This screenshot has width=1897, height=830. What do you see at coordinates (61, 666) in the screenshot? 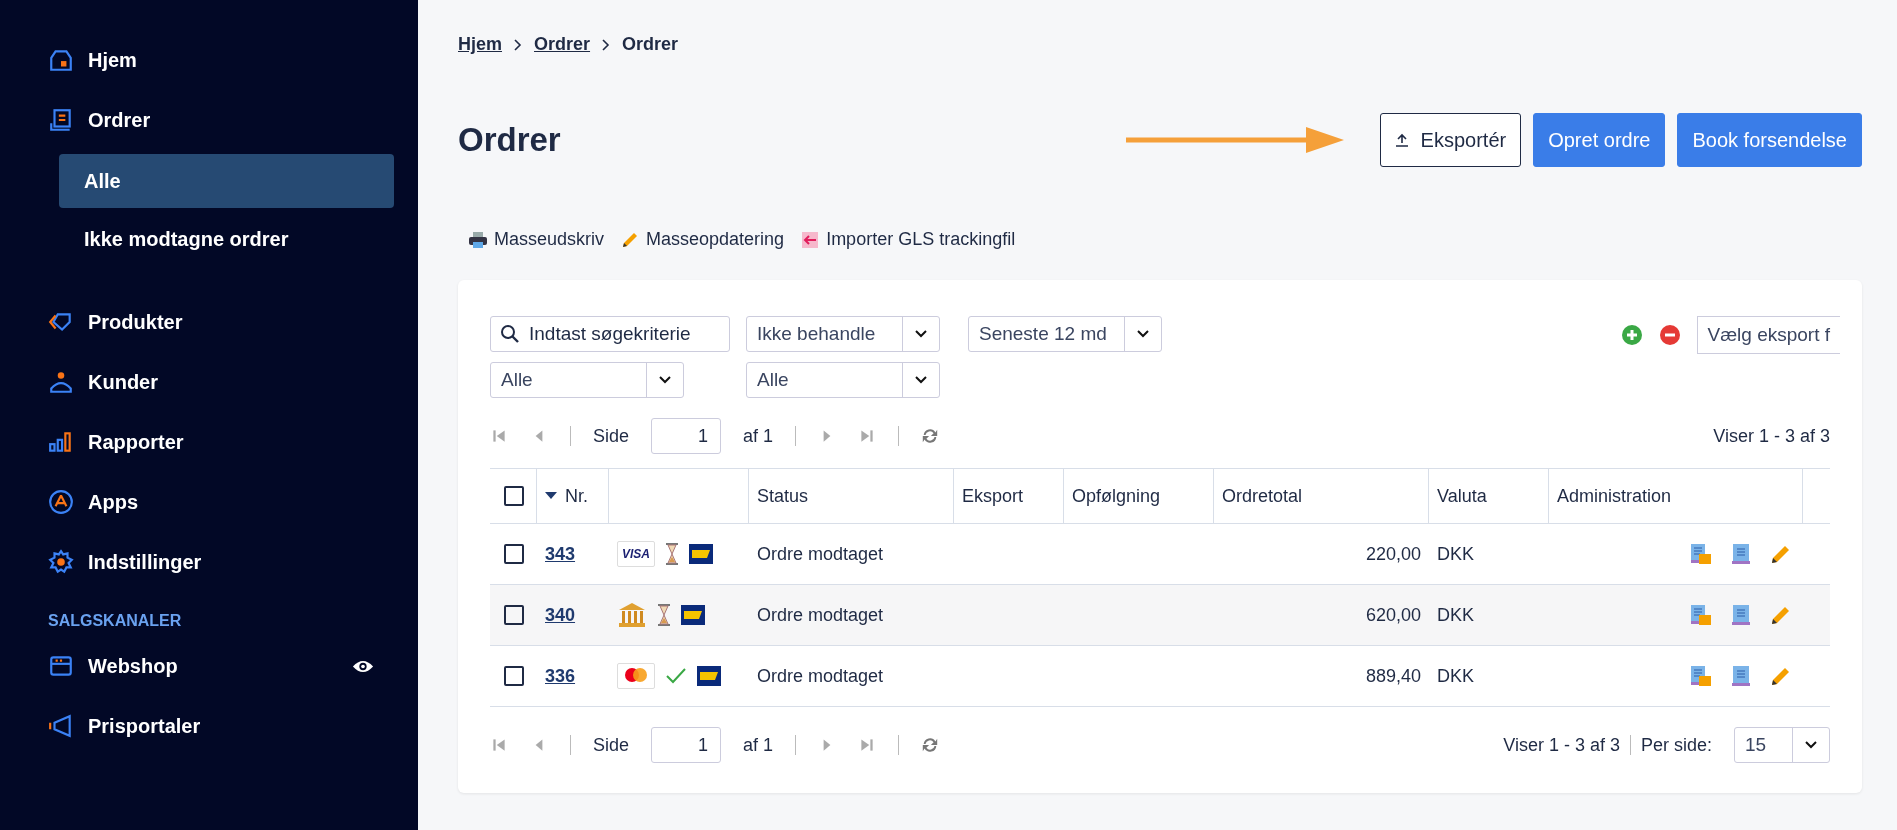
I see `shop-icon` at bounding box center [61, 666].